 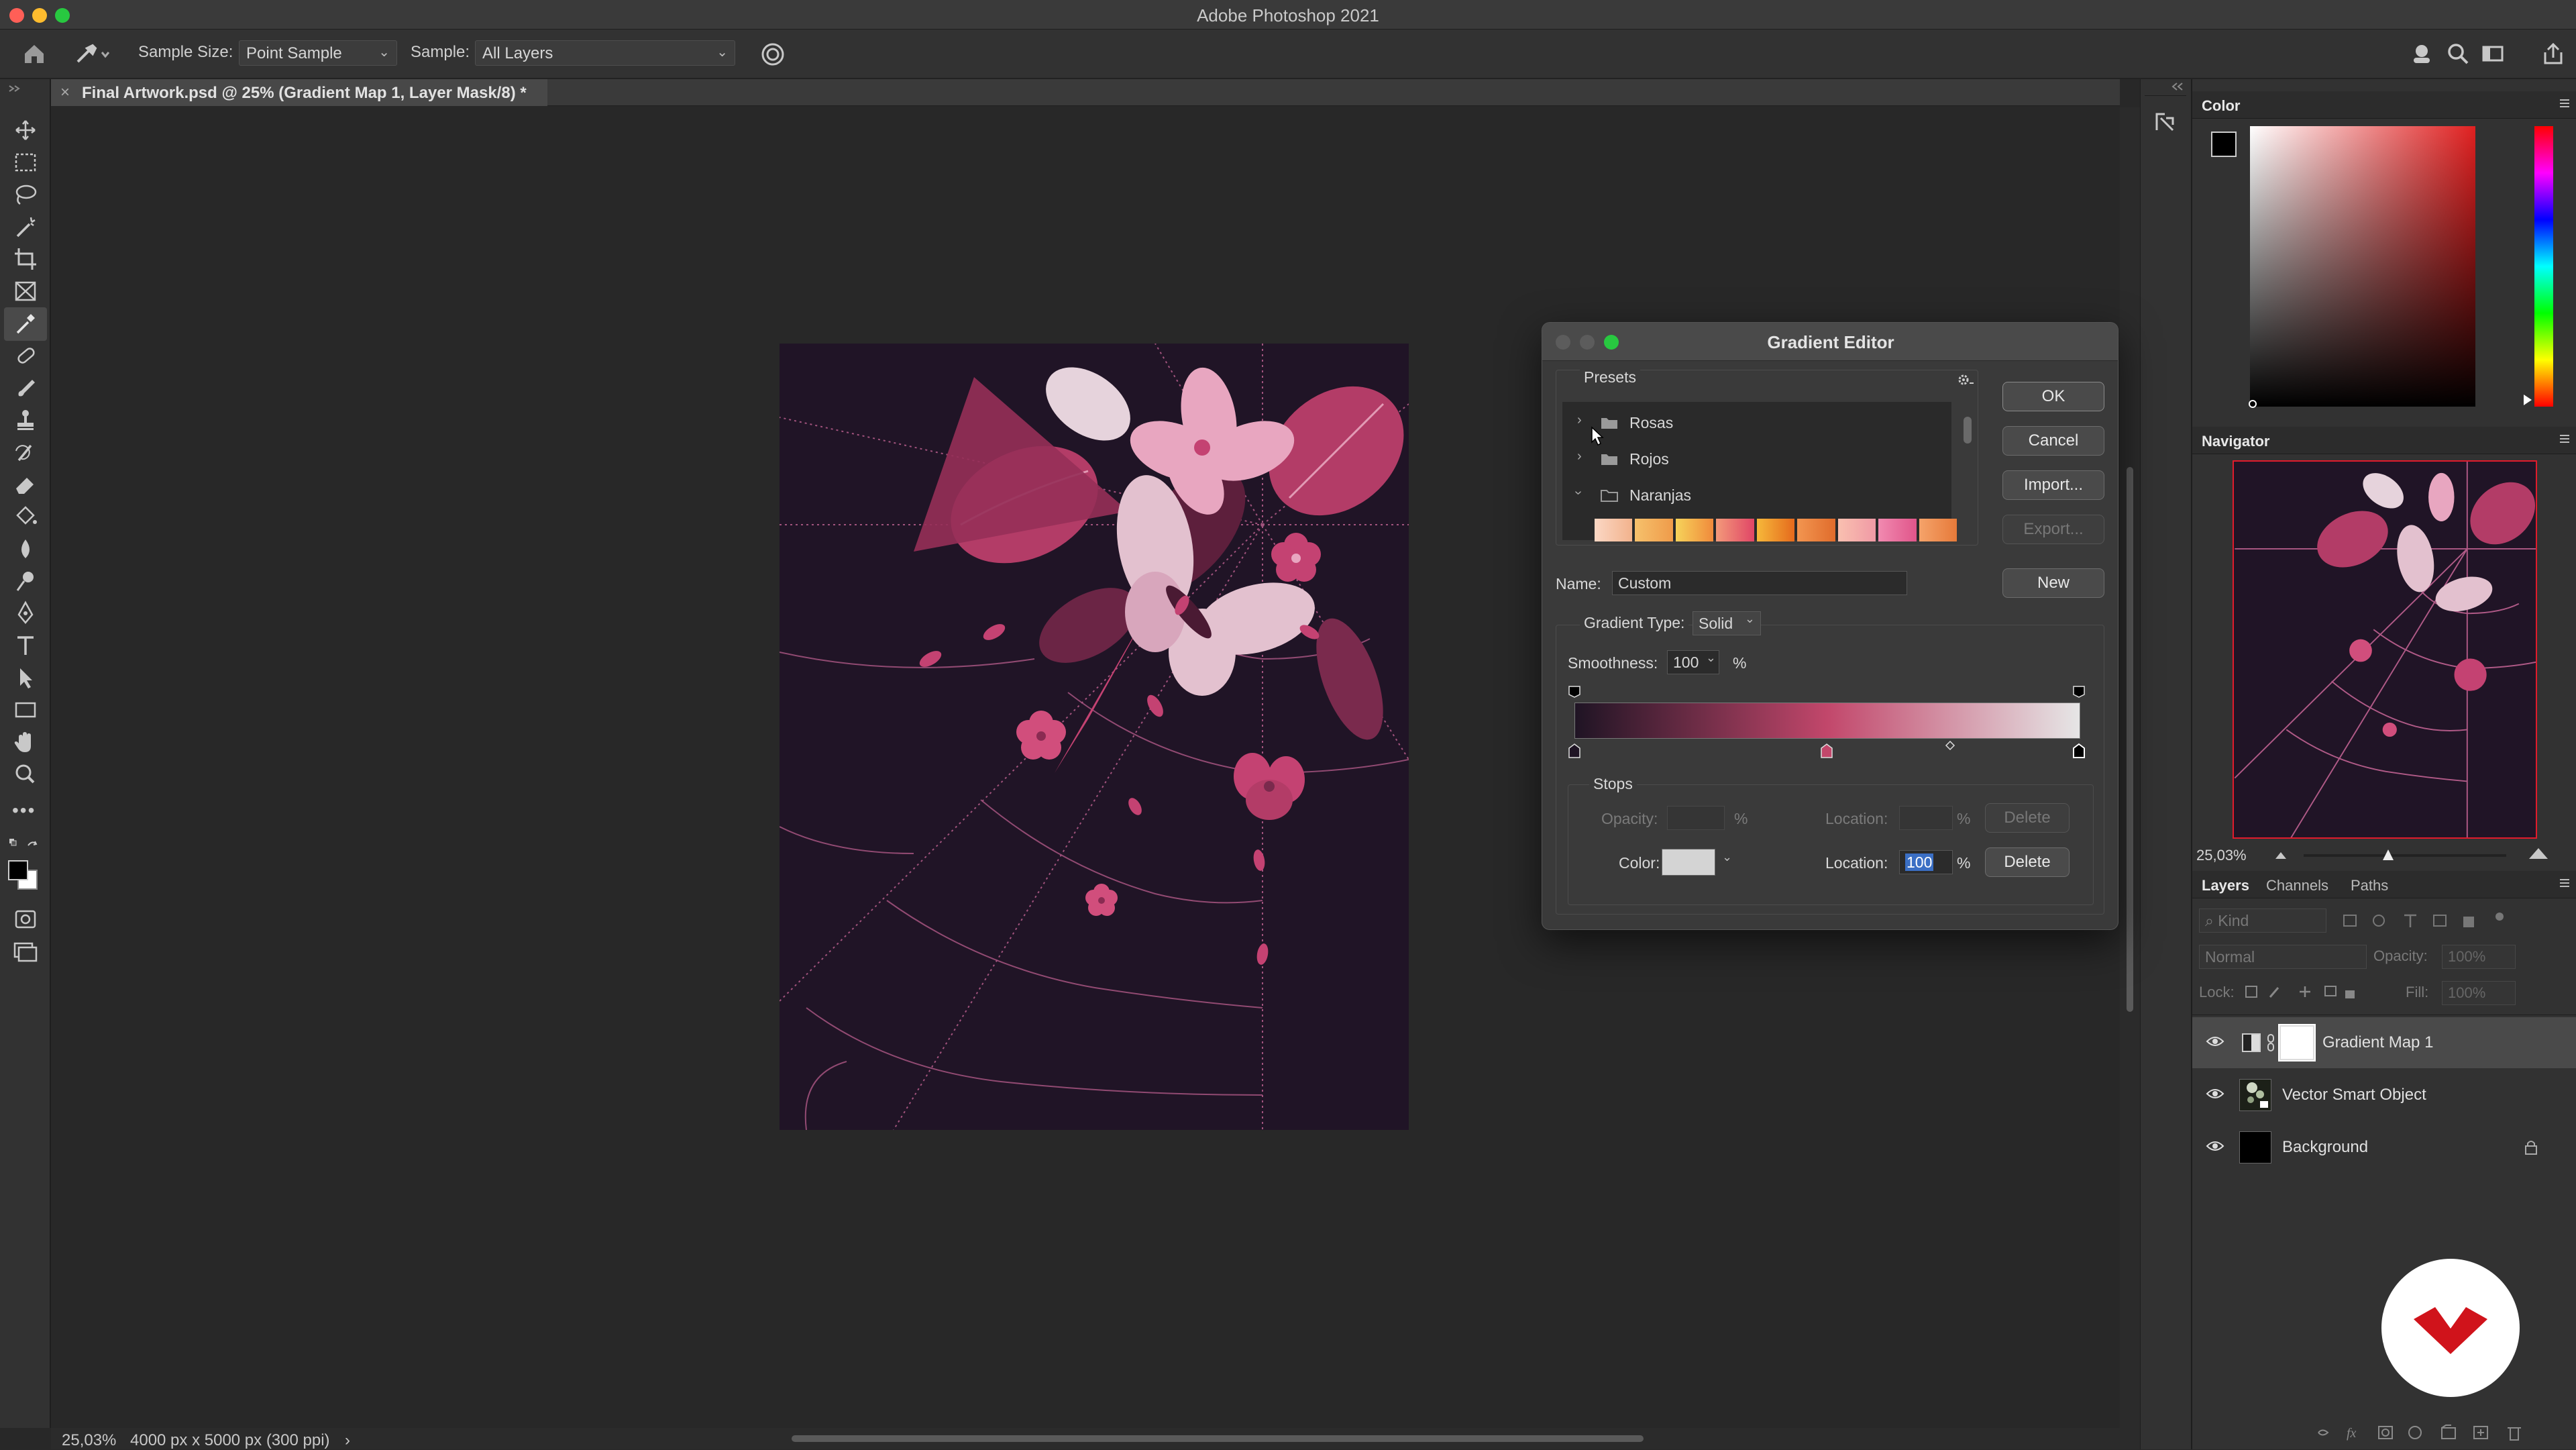 What do you see at coordinates (65, 92) in the screenshot?
I see `close-tab-icon: ×` at bounding box center [65, 92].